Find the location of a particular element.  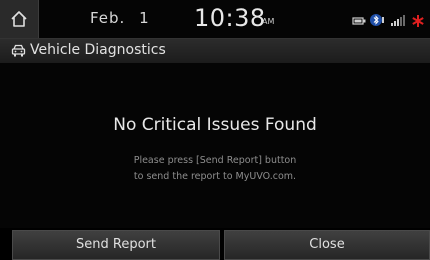

clock-time: 10:38 is located at coordinates (230, 18).